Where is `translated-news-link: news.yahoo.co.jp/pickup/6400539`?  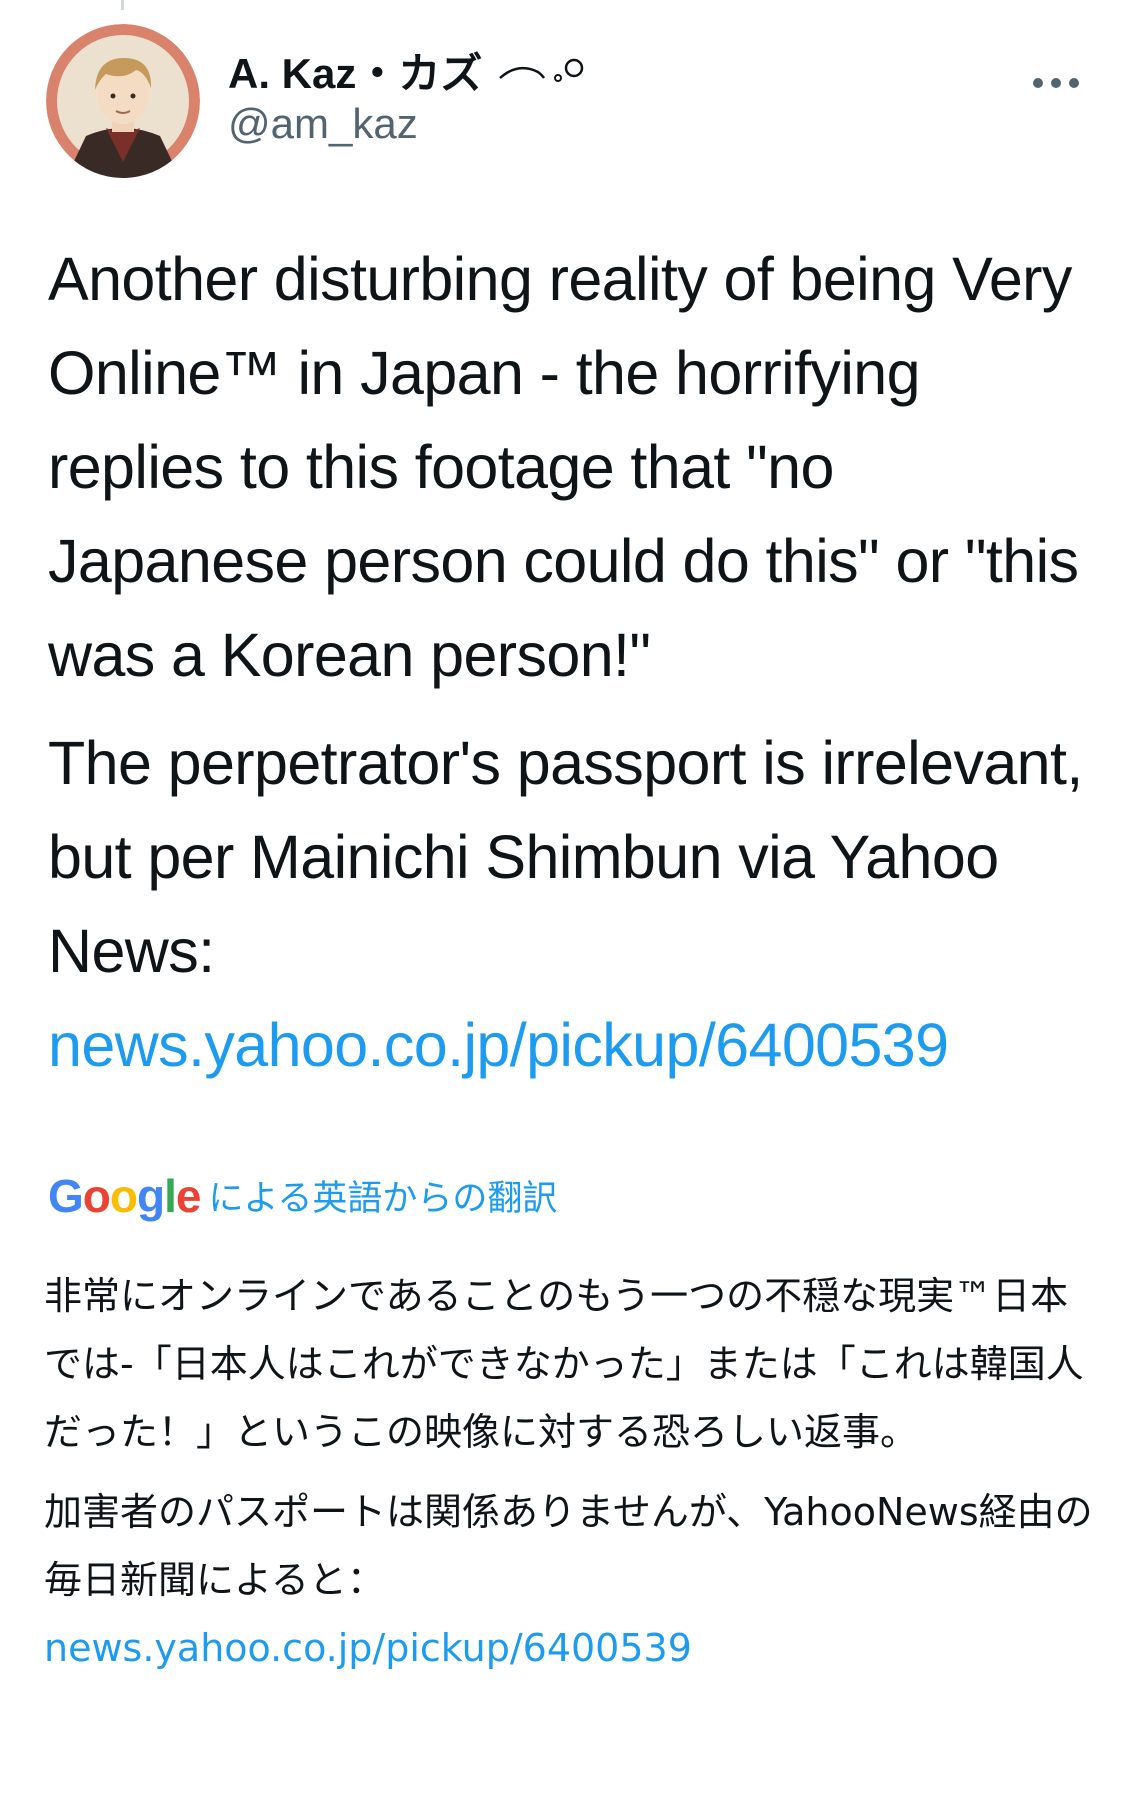
translated-news-link: news.yahoo.co.jp/pickup/6400539 is located at coordinates (368, 1648).